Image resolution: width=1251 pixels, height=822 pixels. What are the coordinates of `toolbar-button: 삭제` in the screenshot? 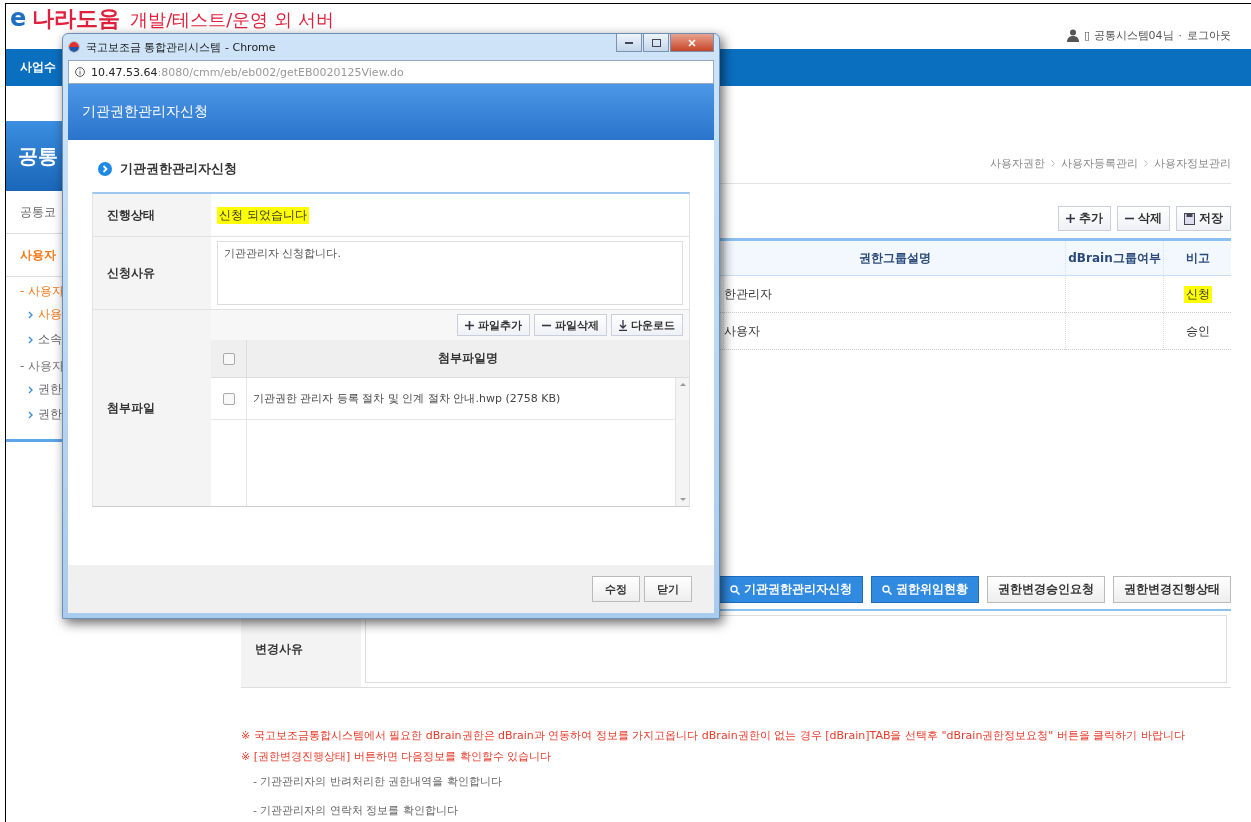 It's located at (1143, 218).